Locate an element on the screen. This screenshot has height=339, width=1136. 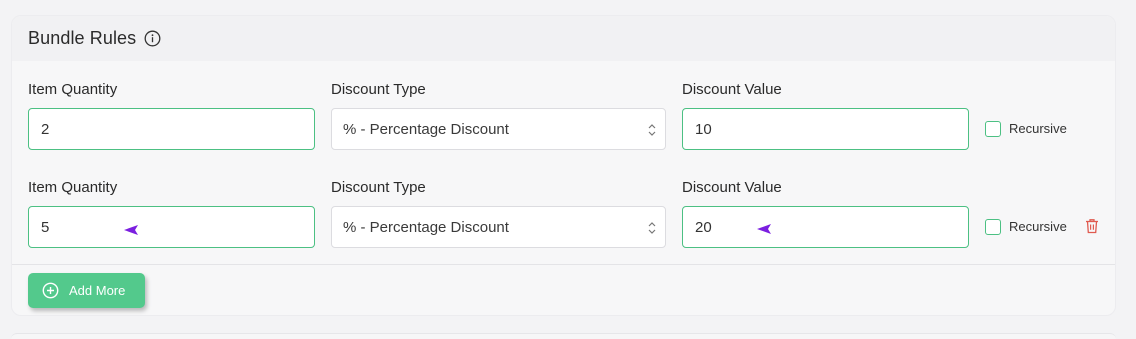
trash-icon is located at coordinates (1092, 226).